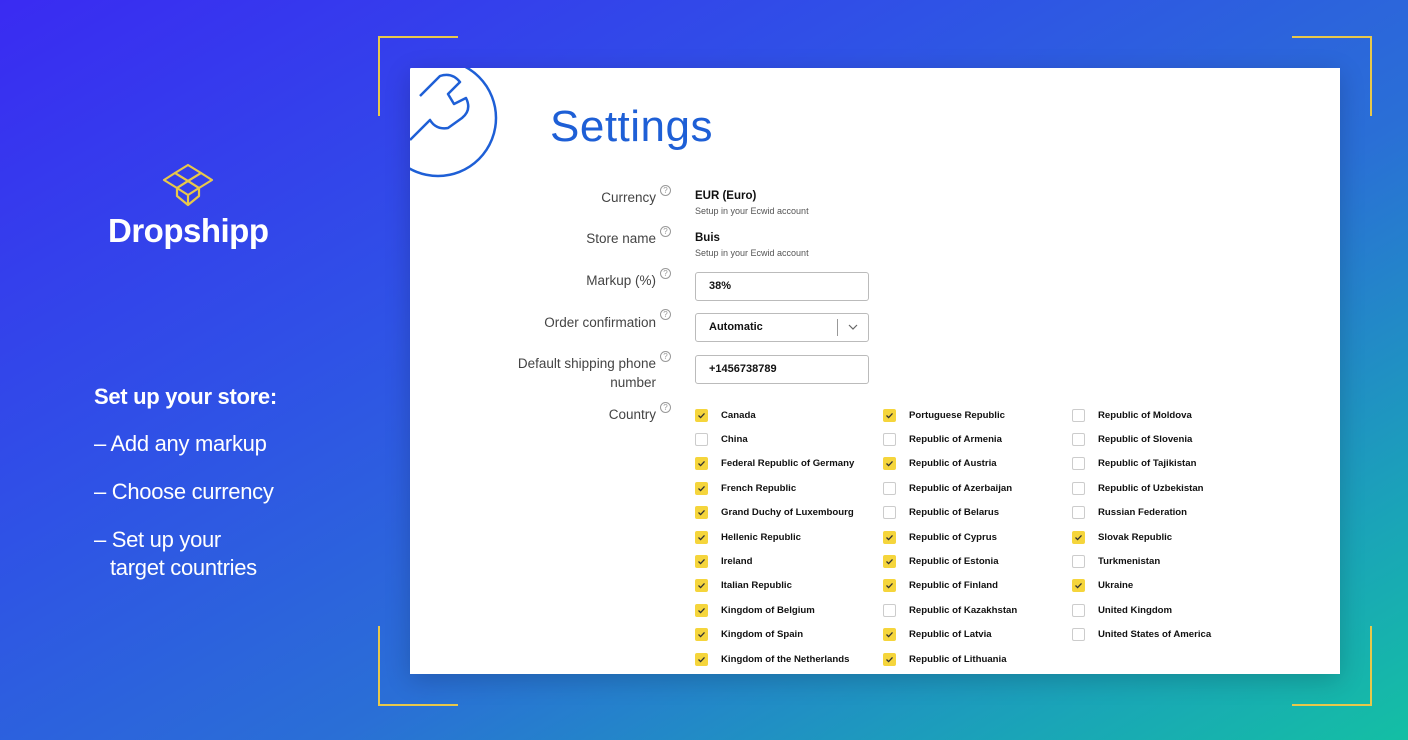 The width and height of the screenshot is (1408, 740). I want to click on country-option: Republic of Slovenia, so click(1132, 439).